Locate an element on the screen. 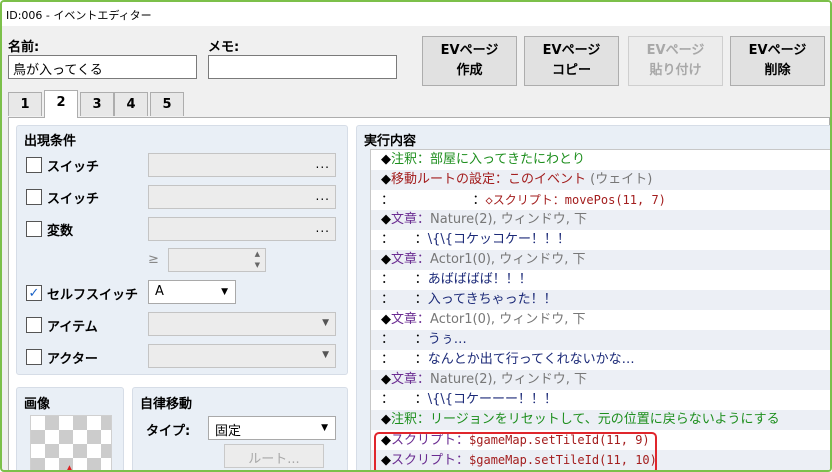 Image resolution: width=832 pixels, height=472 pixels. copy-page-button: EVページ コピー is located at coordinates (571, 61).